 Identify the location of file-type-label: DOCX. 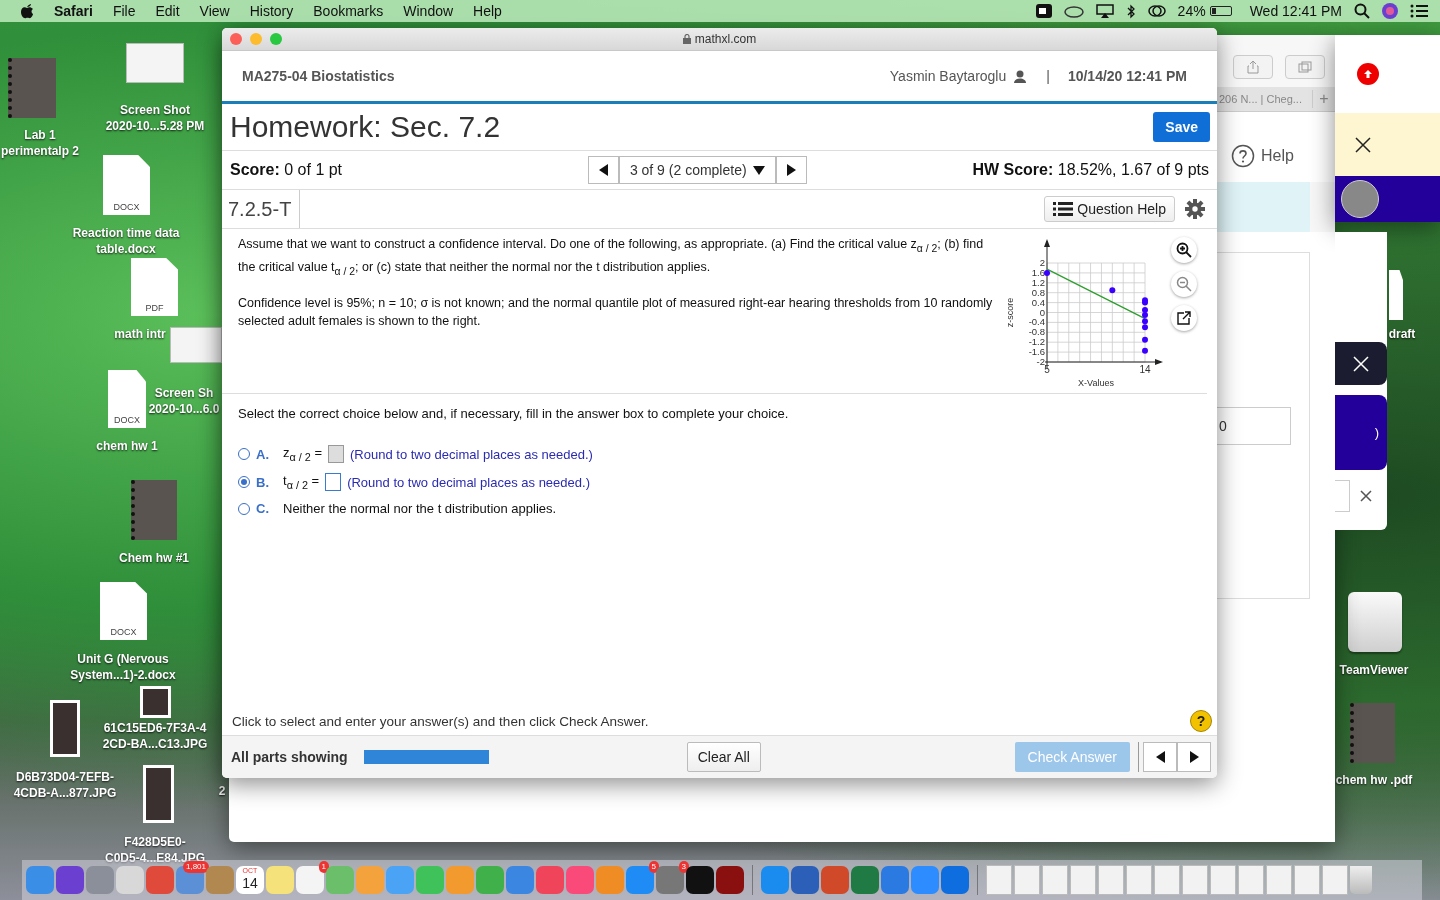
(123, 633).